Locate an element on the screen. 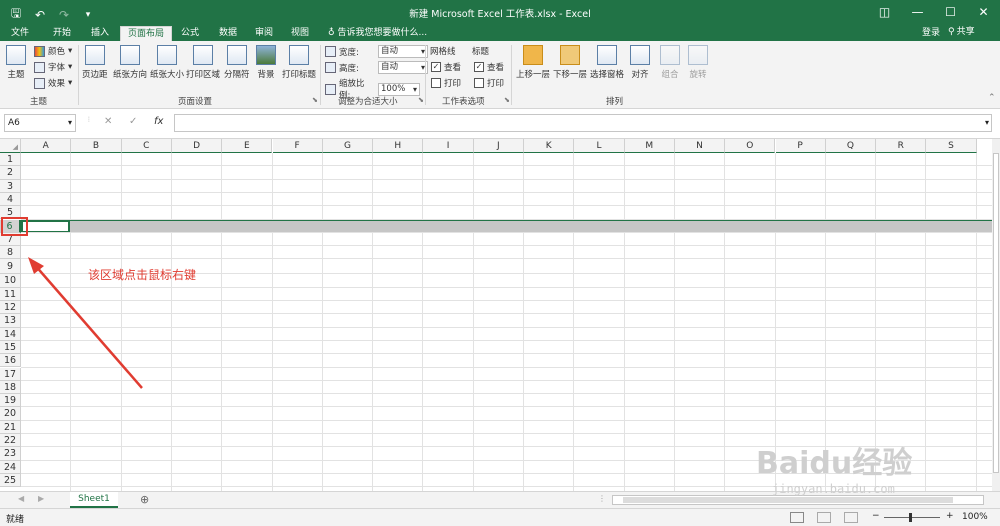  column-header: R is located at coordinates (901, 146).